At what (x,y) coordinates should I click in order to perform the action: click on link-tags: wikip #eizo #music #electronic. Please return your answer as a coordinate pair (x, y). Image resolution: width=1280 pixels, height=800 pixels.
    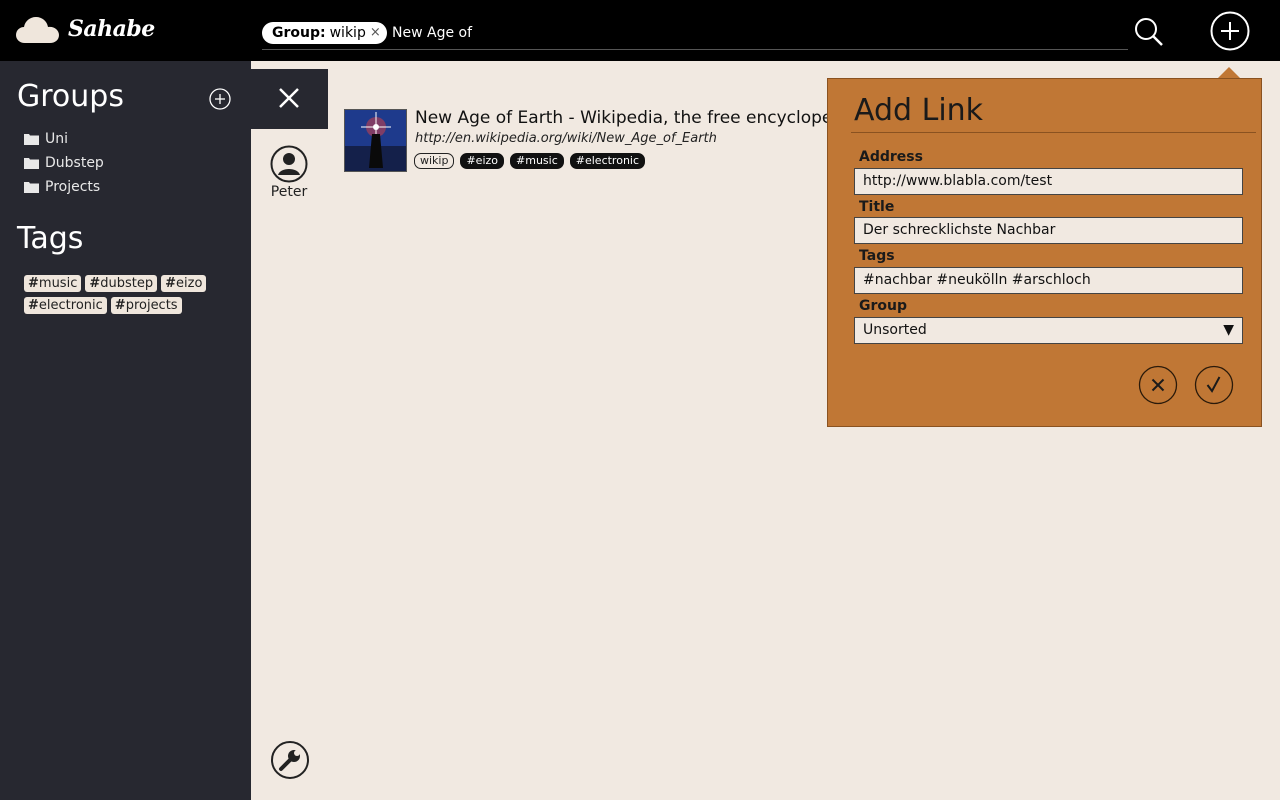
    Looking at the image, I should click on (530, 161).